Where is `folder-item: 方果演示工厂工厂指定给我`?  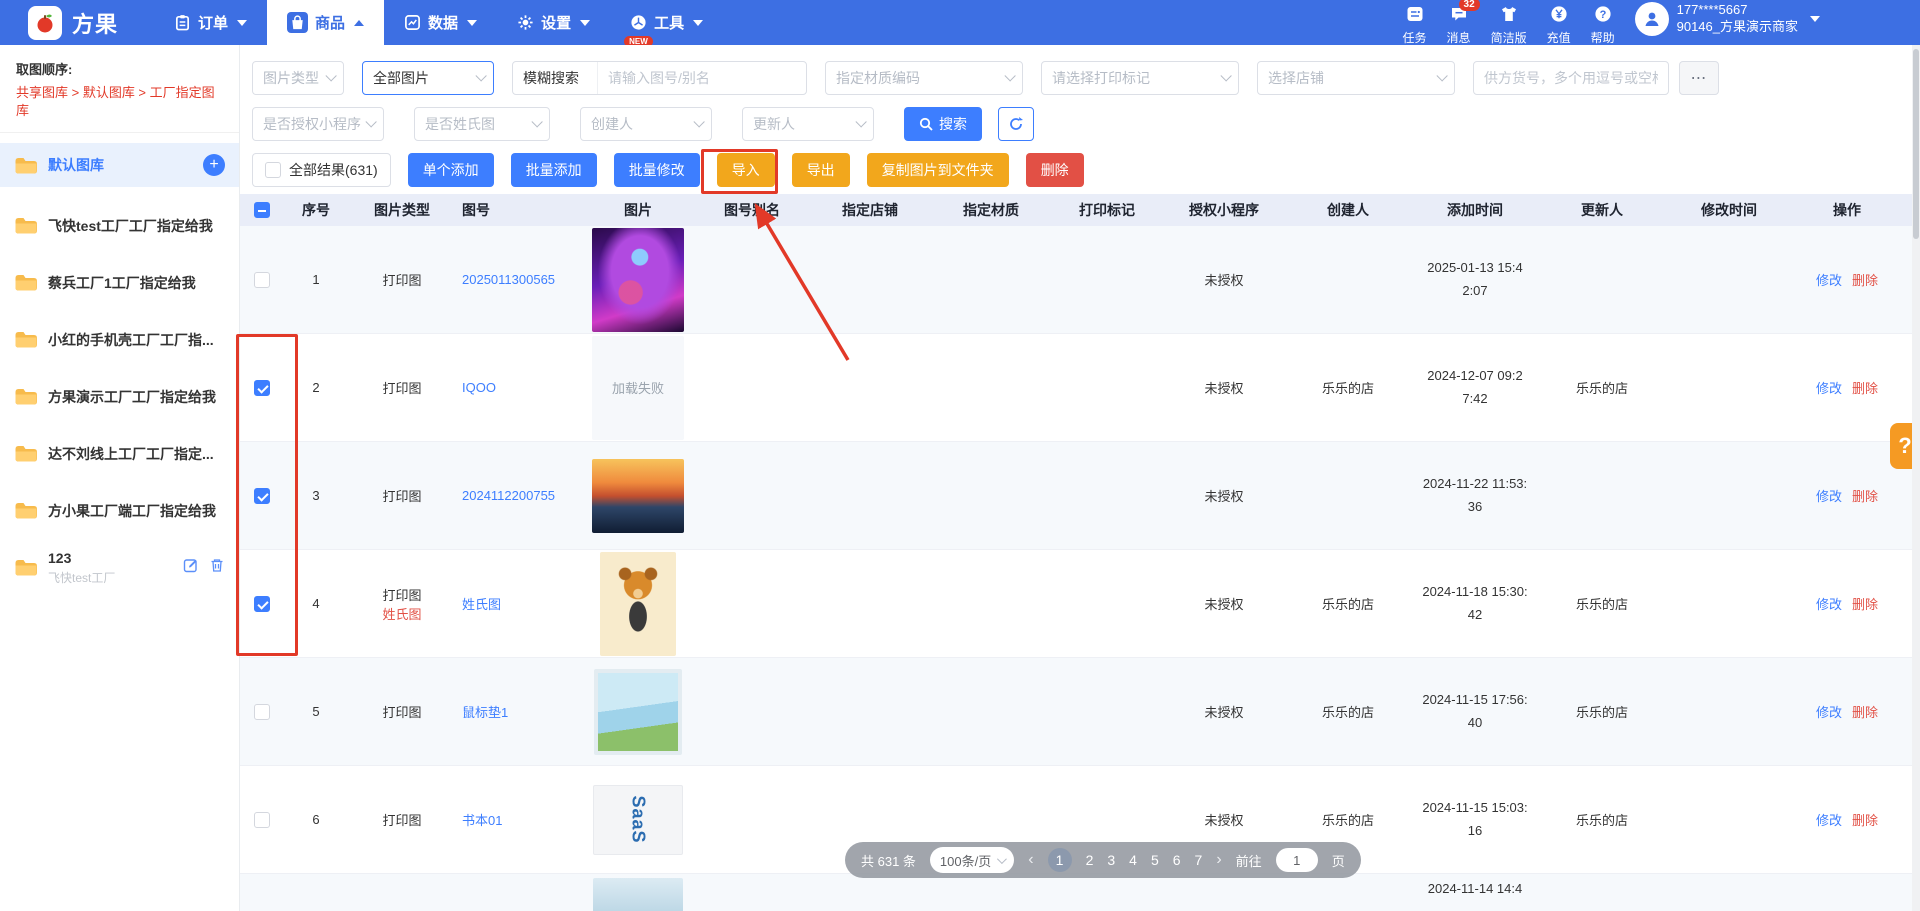 folder-item: 方果演示工厂工厂指定给我 is located at coordinates (119, 396).